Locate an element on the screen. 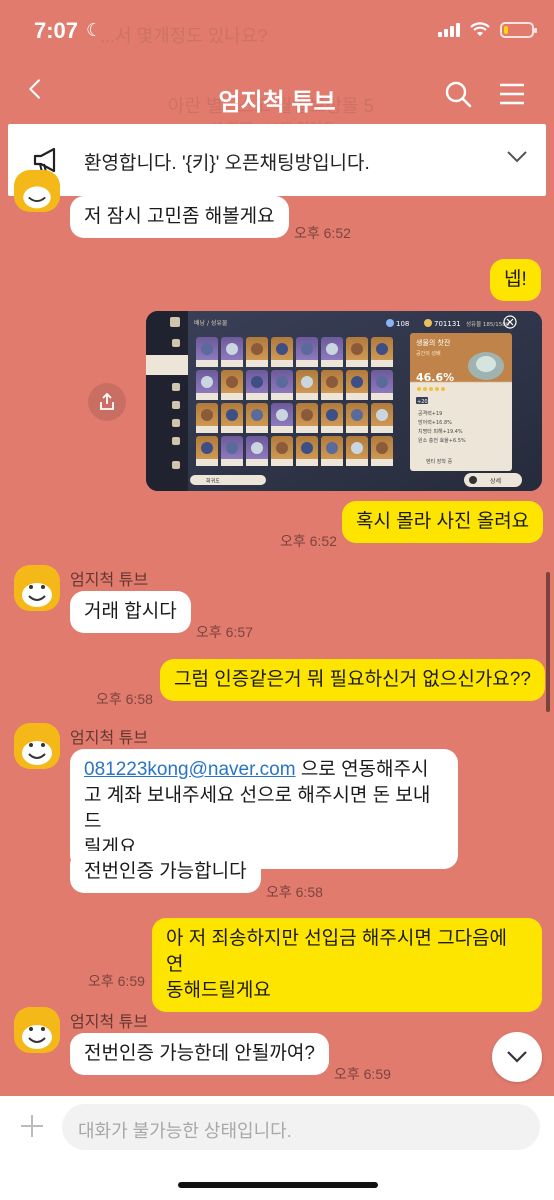 This screenshot has height=1200, width=554. message-bubble: 거래 합시다 is located at coordinates (130, 612).